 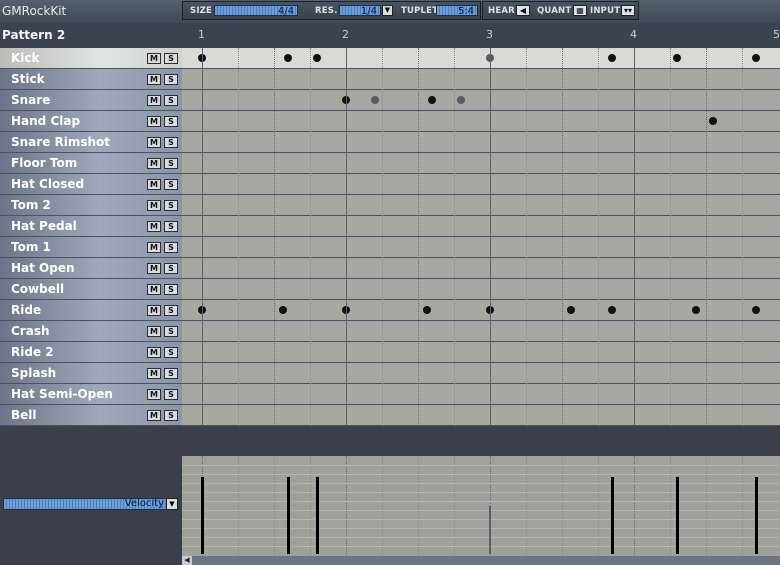 I want to click on velocity-editor, so click(x=481, y=506).